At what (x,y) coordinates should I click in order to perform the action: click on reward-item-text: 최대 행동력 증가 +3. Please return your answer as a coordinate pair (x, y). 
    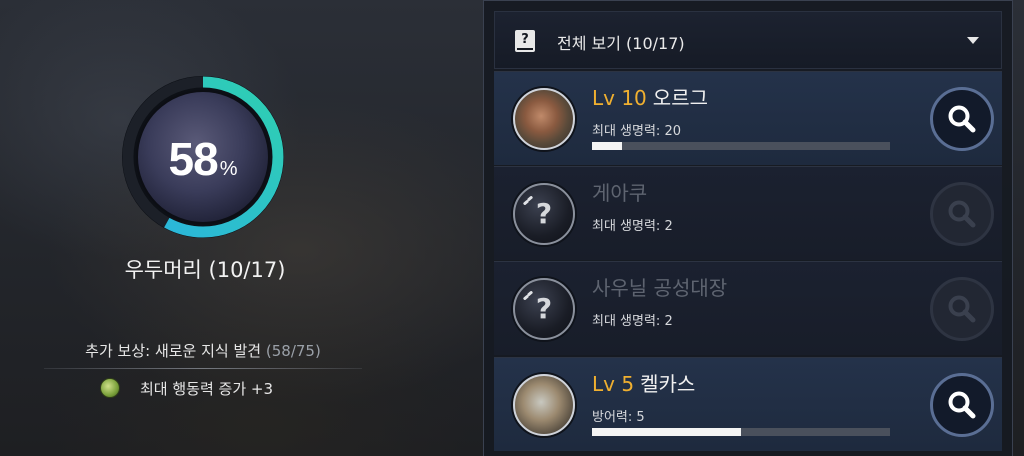
    Looking at the image, I should click on (207, 388).